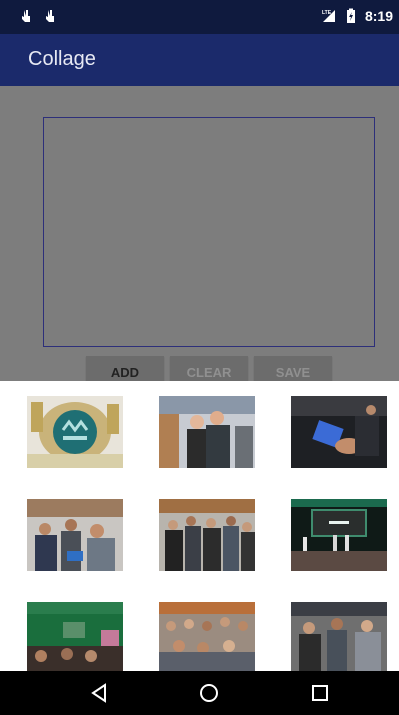 This screenshot has height=715, width=399. Describe the element at coordinates (207, 535) in the screenshot. I see `photo-thumbnail-crowded-hall` at that location.